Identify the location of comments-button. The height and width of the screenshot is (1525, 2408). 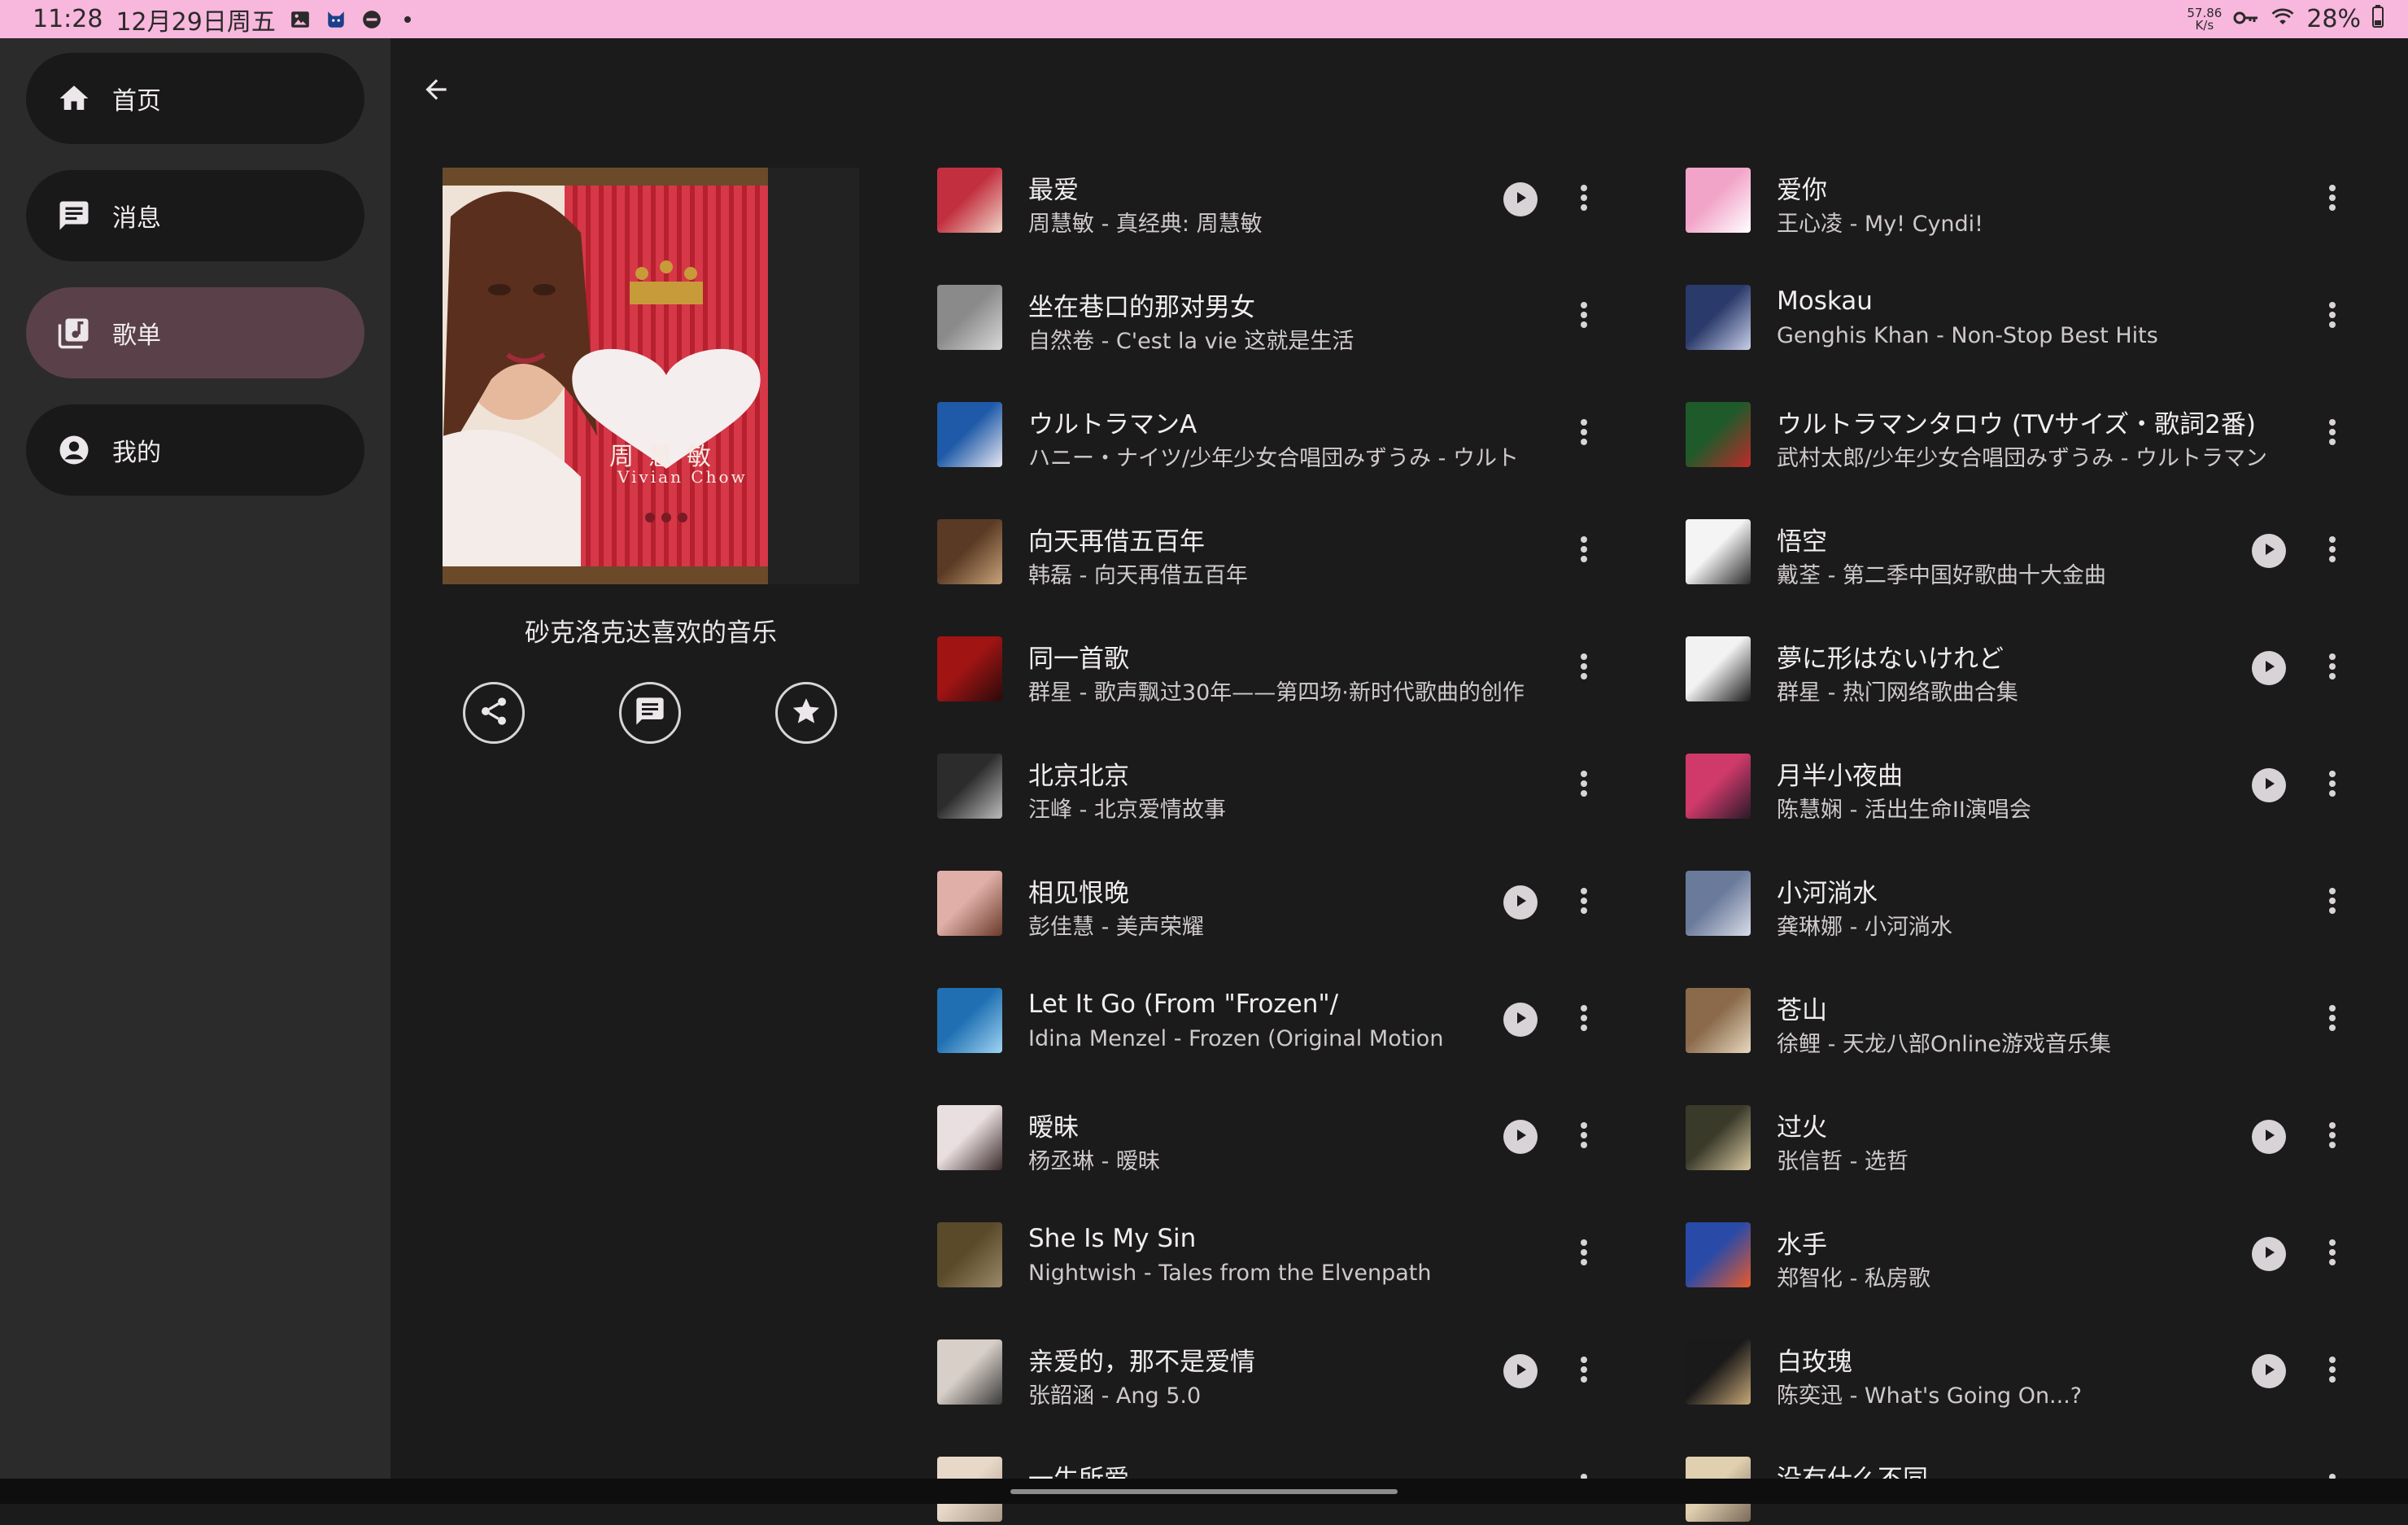
(650, 713).